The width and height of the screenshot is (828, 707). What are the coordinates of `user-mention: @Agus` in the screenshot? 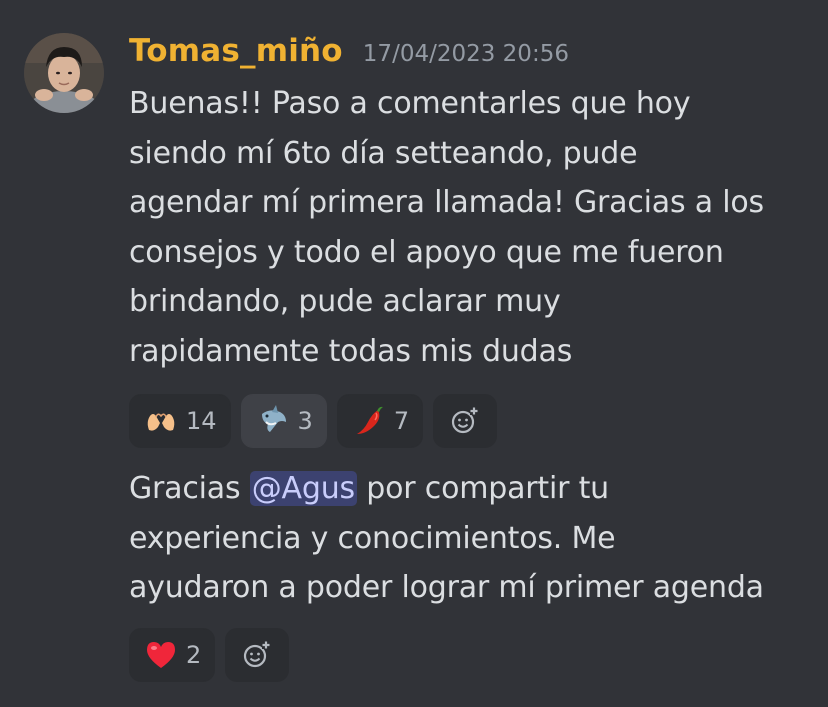 It's located at (303, 488).